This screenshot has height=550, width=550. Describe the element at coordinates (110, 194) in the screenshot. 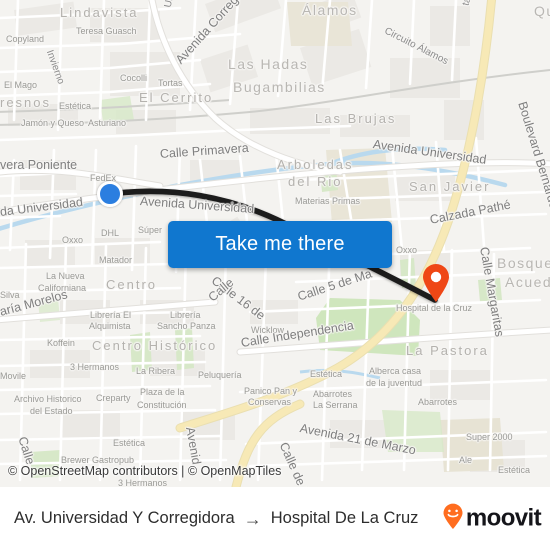

I see `origin-dot` at that location.